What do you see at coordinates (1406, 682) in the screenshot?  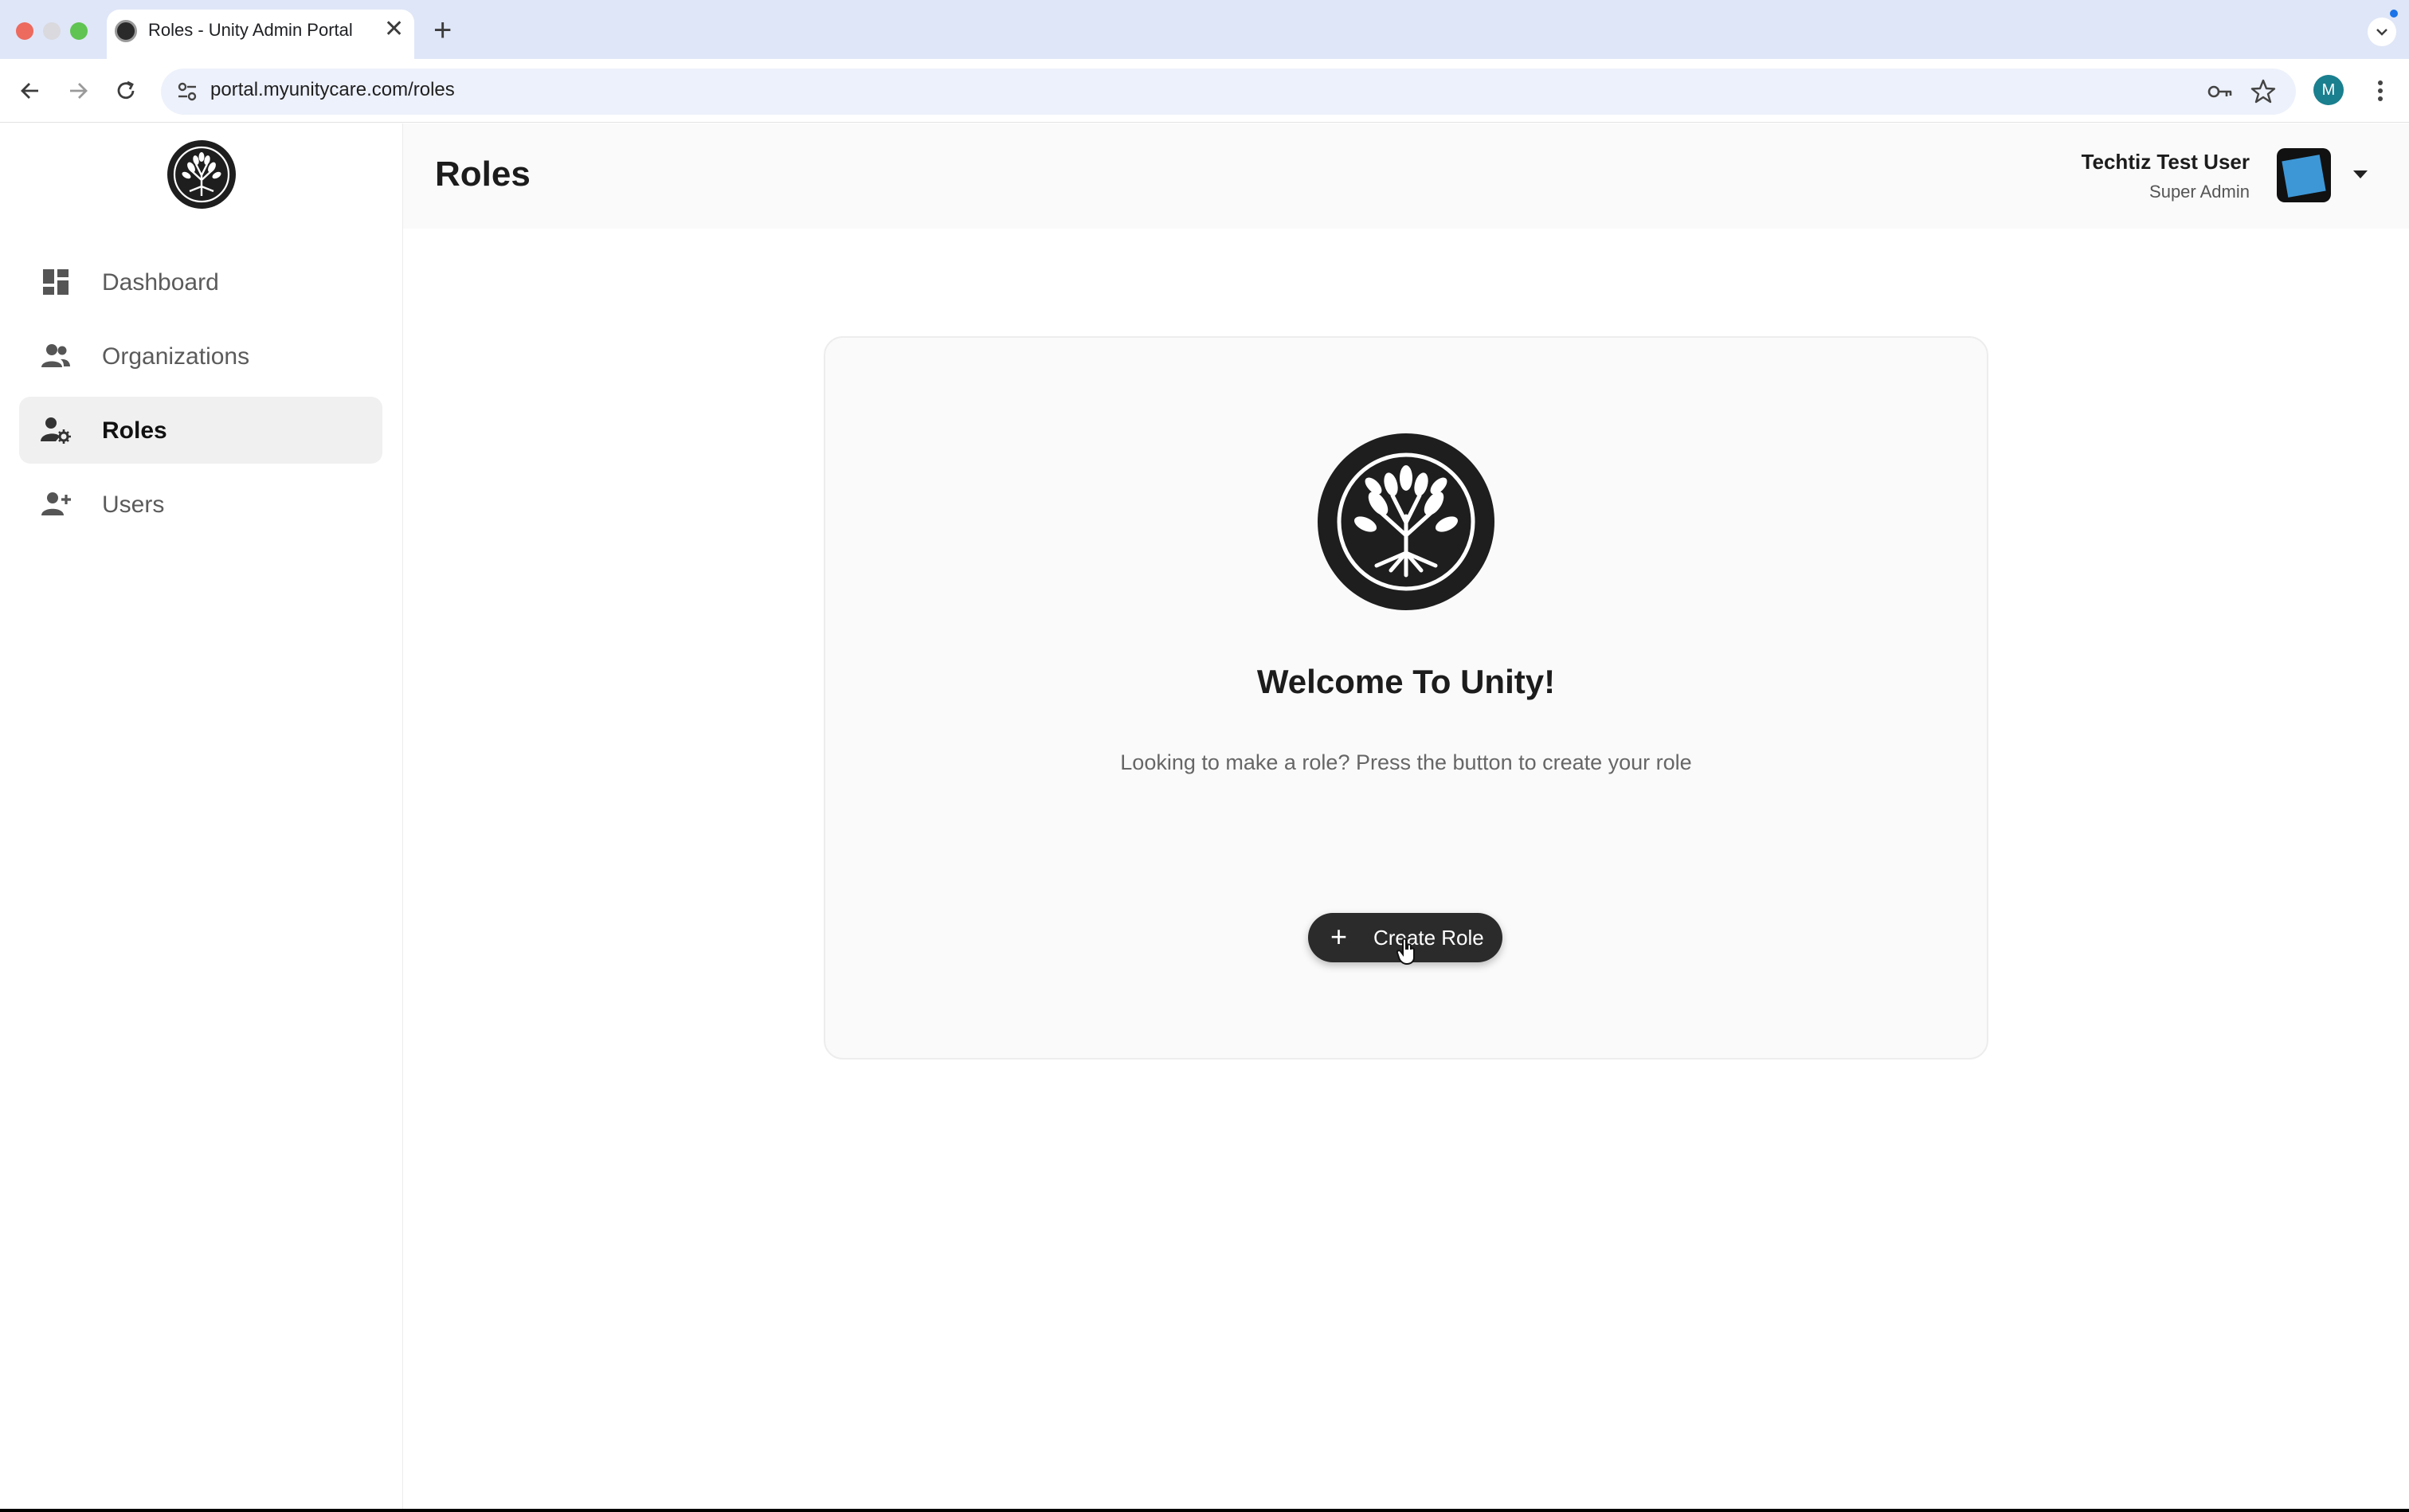 I see `welcome-title: Welcome To Unity!` at bounding box center [1406, 682].